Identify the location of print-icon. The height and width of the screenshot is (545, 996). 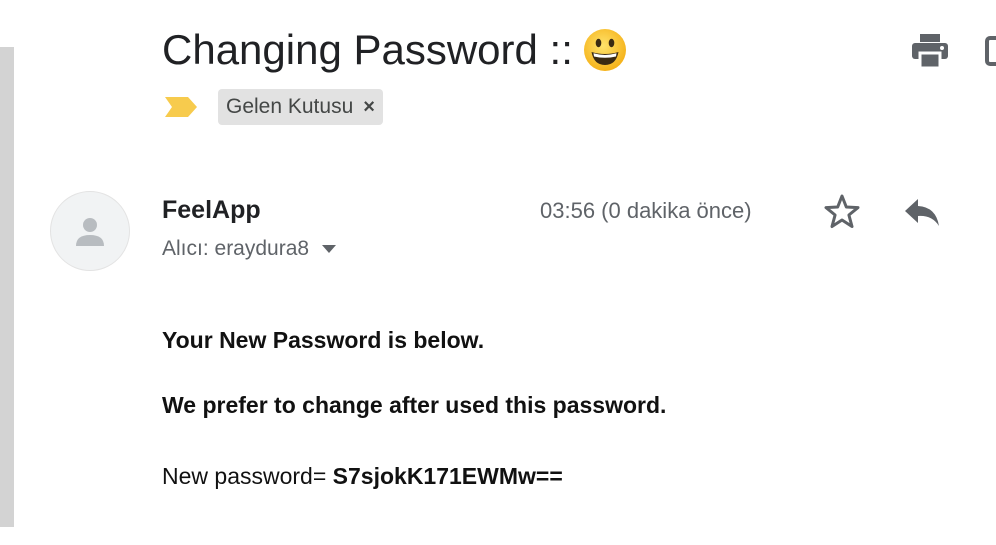
(930, 51).